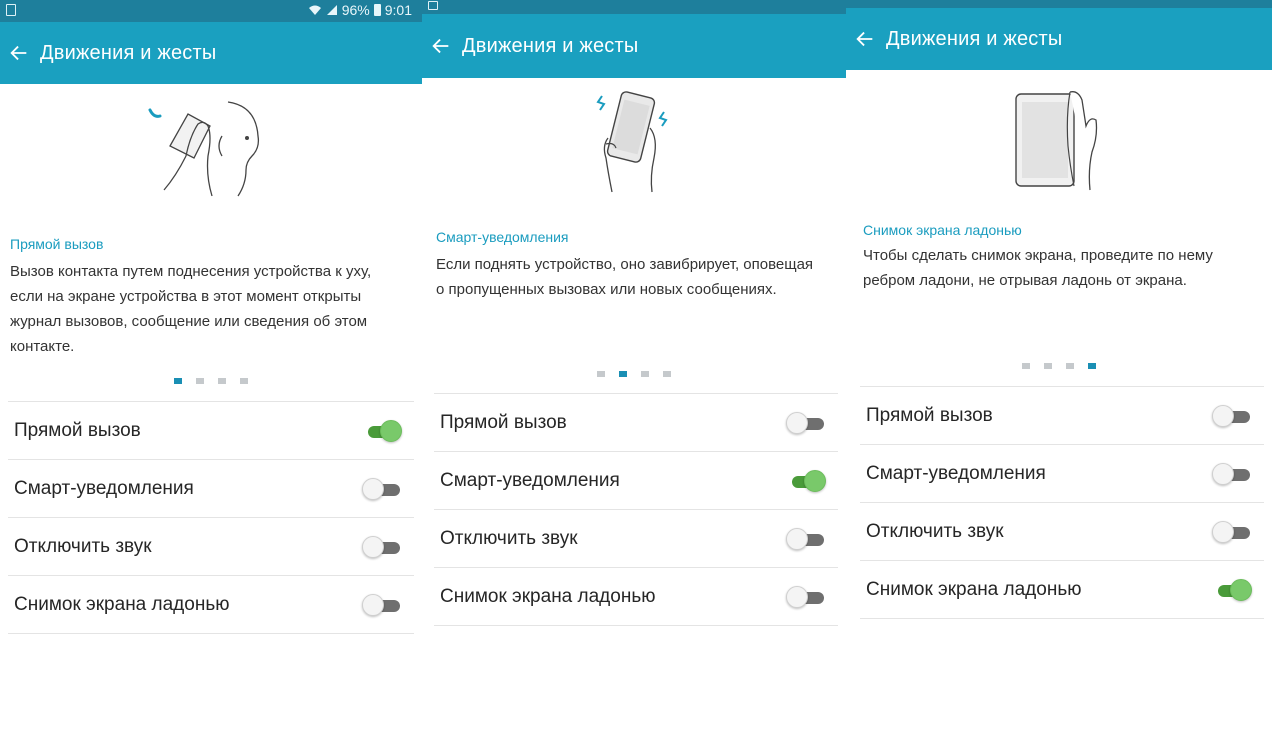 Image resolution: width=1272 pixels, height=742 pixels. Describe the element at coordinates (502, 237) in the screenshot. I see `feature-title: Смарт-уведомления` at that location.